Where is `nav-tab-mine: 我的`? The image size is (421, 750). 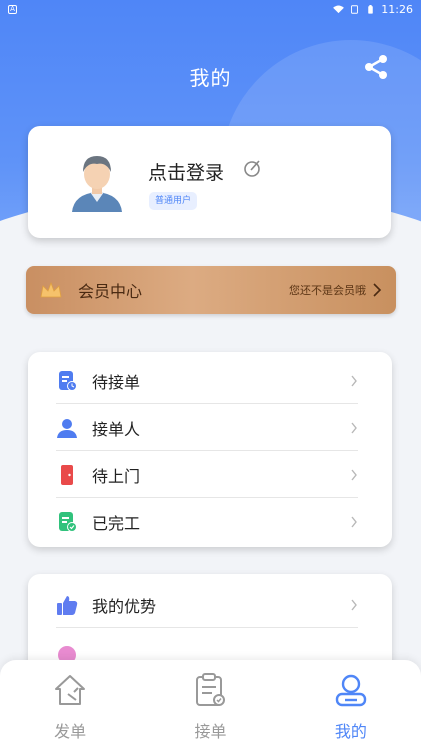
nav-tab-mine: 我的 is located at coordinates (351, 705).